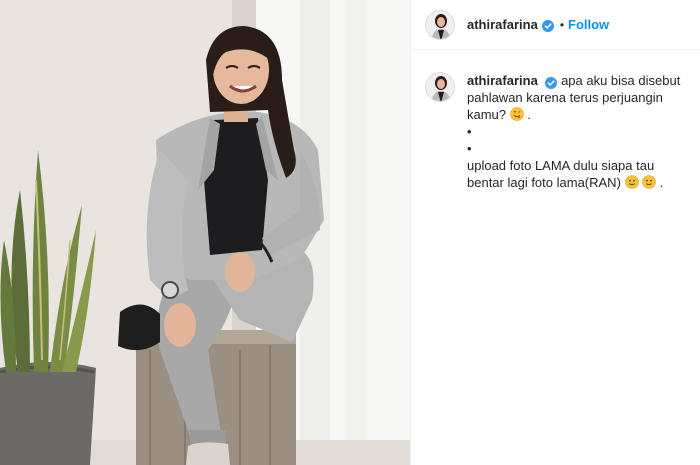 This screenshot has height=465, width=700. Describe the element at coordinates (588, 24) in the screenshot. I see `follow-button: Follow` at that location.